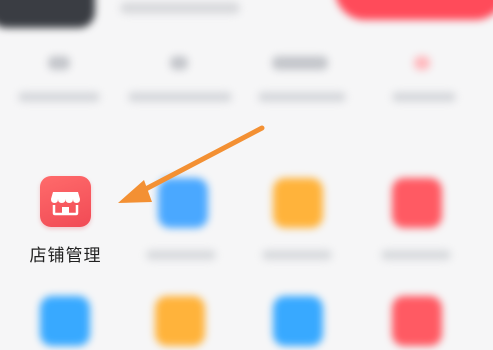 The image size is (493, 350). I want to click on header-red-button, so click(414, 10).